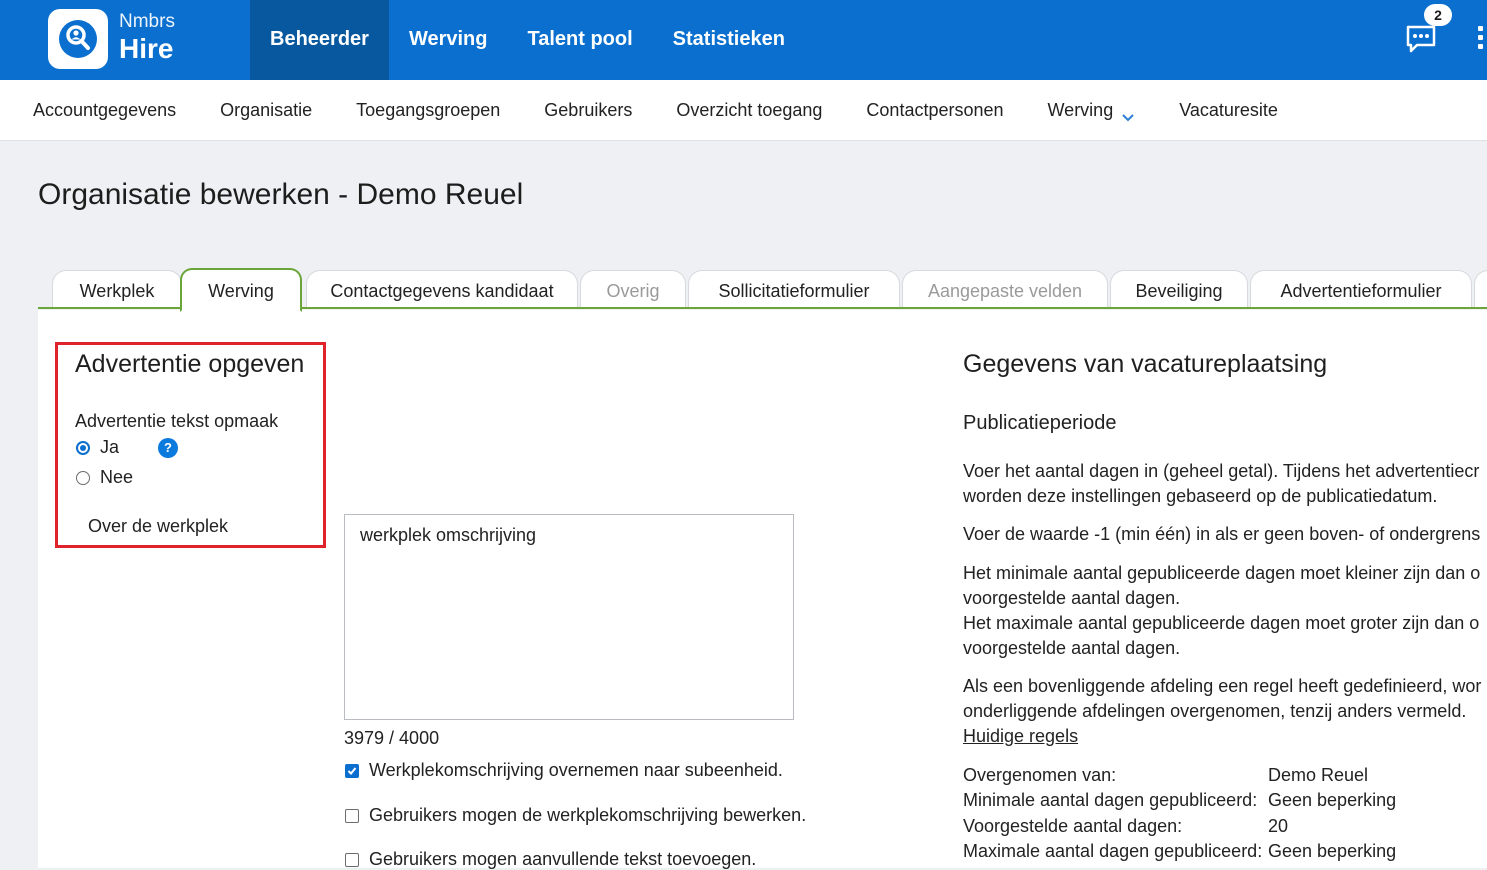 This screenshot has width=1487, height=870. What do you see at coordinates (1145, 364) in the screenshot?
I see `vacancy-heading: Gegevens van vacatureplaatsing` at bounding box center [1145, 364].